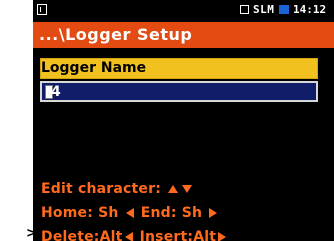 The image size is (334, 241). Describe the element at coordinates (82, 213) in the screenshot. I see `home-hint-text: Home: Sh` at that location.